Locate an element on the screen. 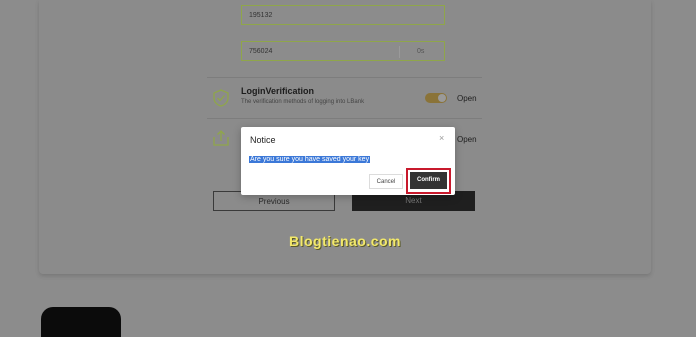  dialog-title: Notice is located at coordinates (263, 140).